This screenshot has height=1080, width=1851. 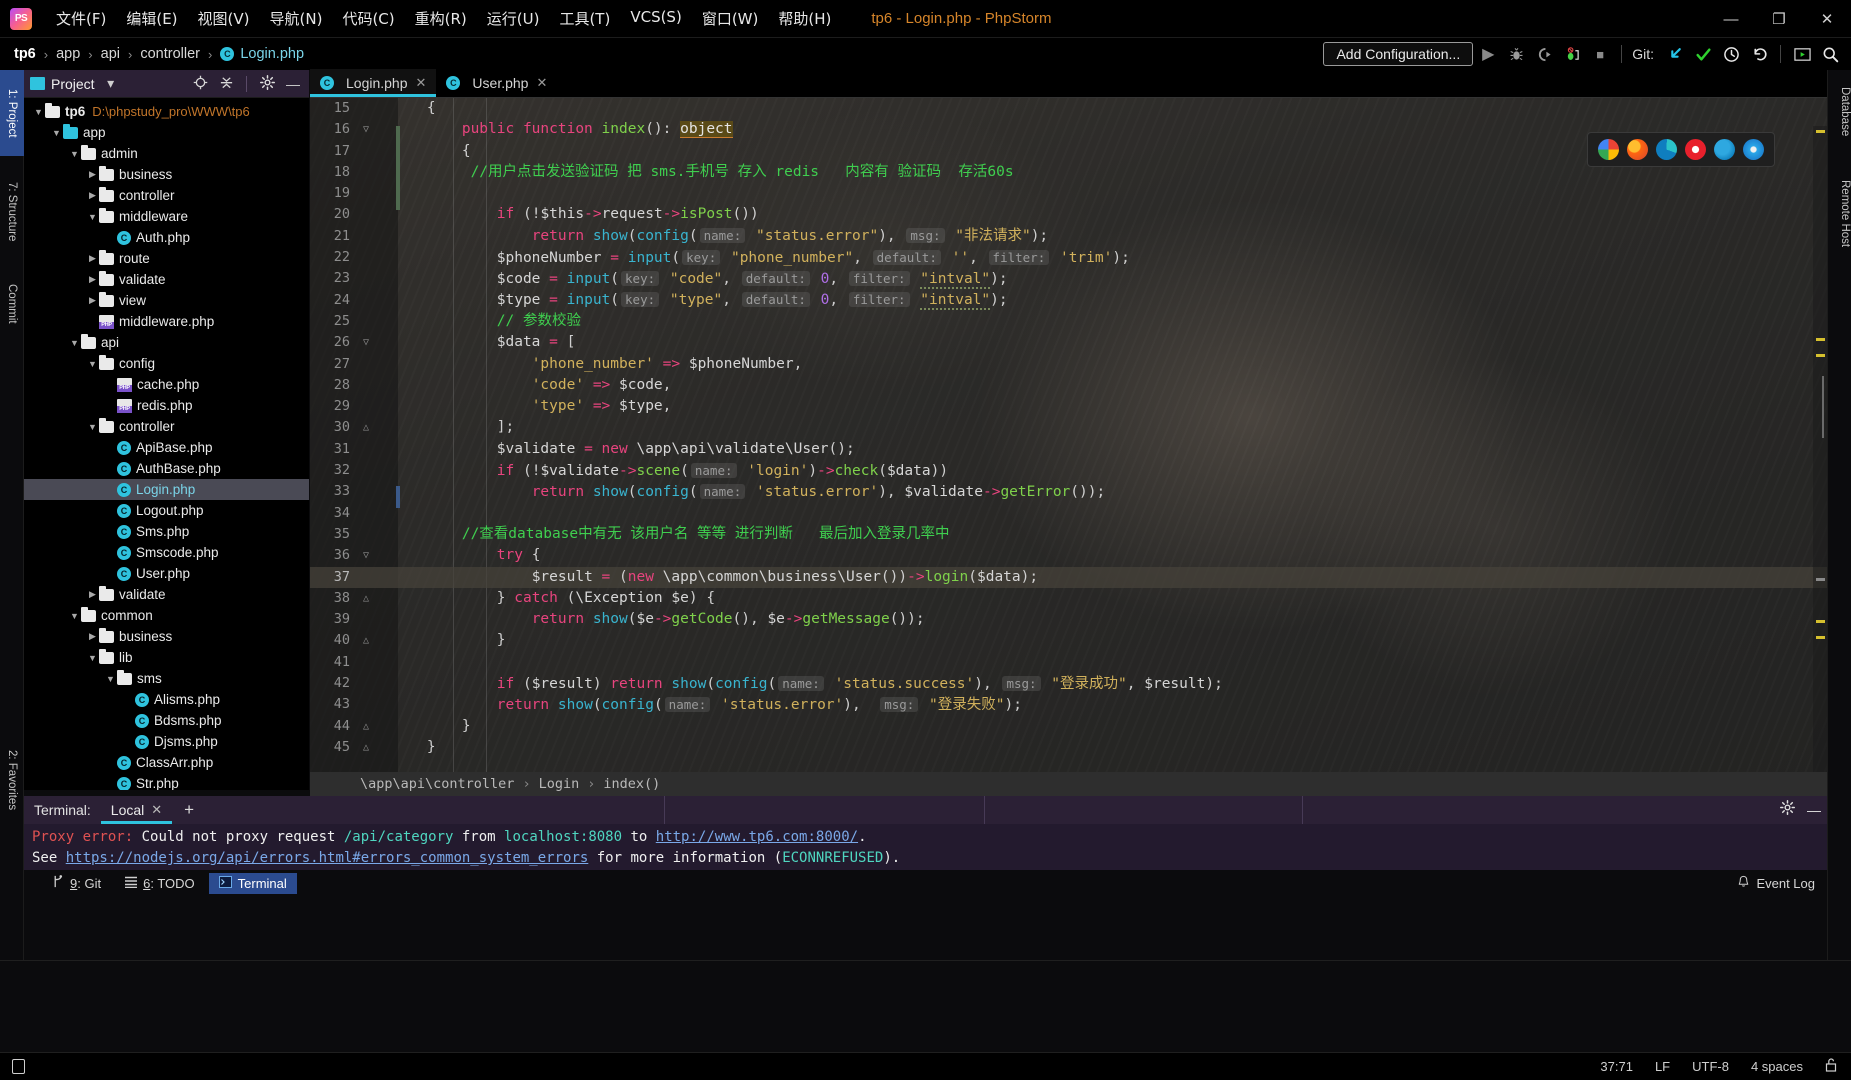 What do you see at coordinates (655, 18) in the screenshot?
I see `menu-item-8: VCS(S)` at bounding box center [655, 18].